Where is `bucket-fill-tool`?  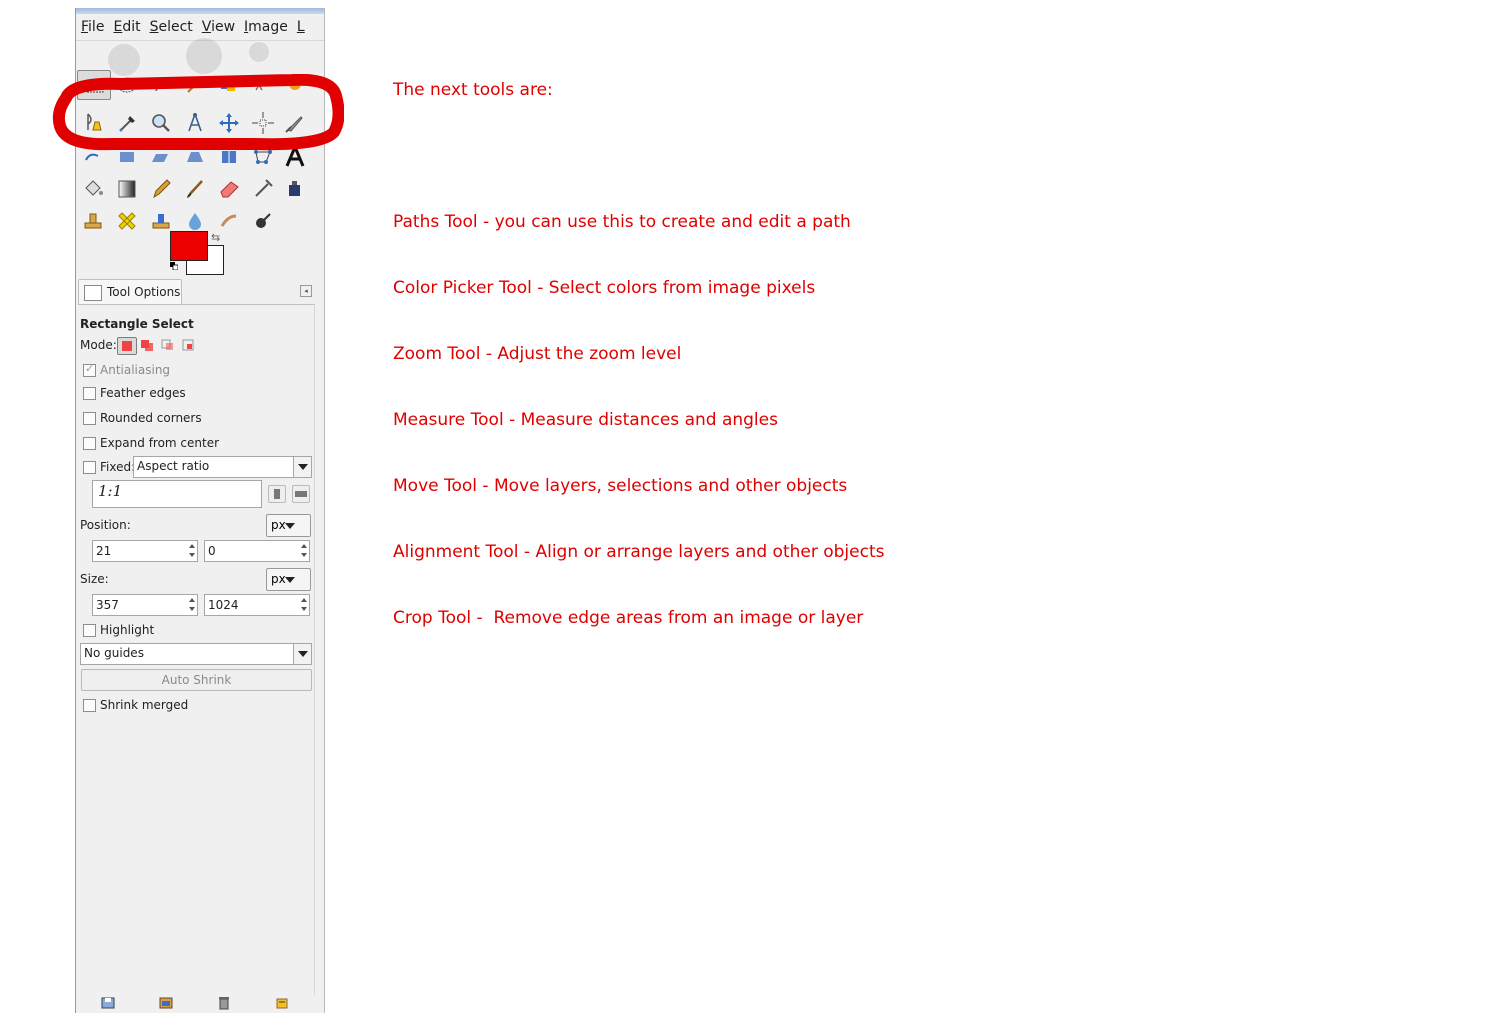 bucket-fill-tool is located at coordinates (93, 189).